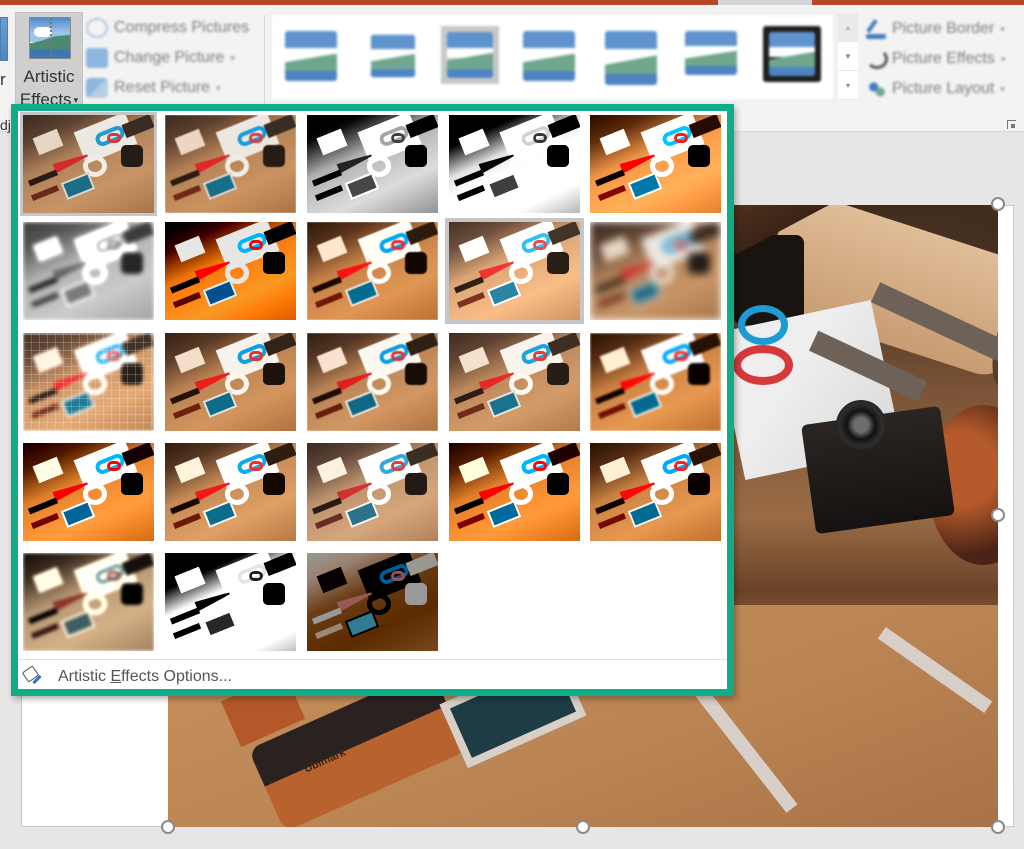 The width and height of the screenshot is (1024, 849). I want to click on artistic-effect-chalk-sketch, so click(88, 271).